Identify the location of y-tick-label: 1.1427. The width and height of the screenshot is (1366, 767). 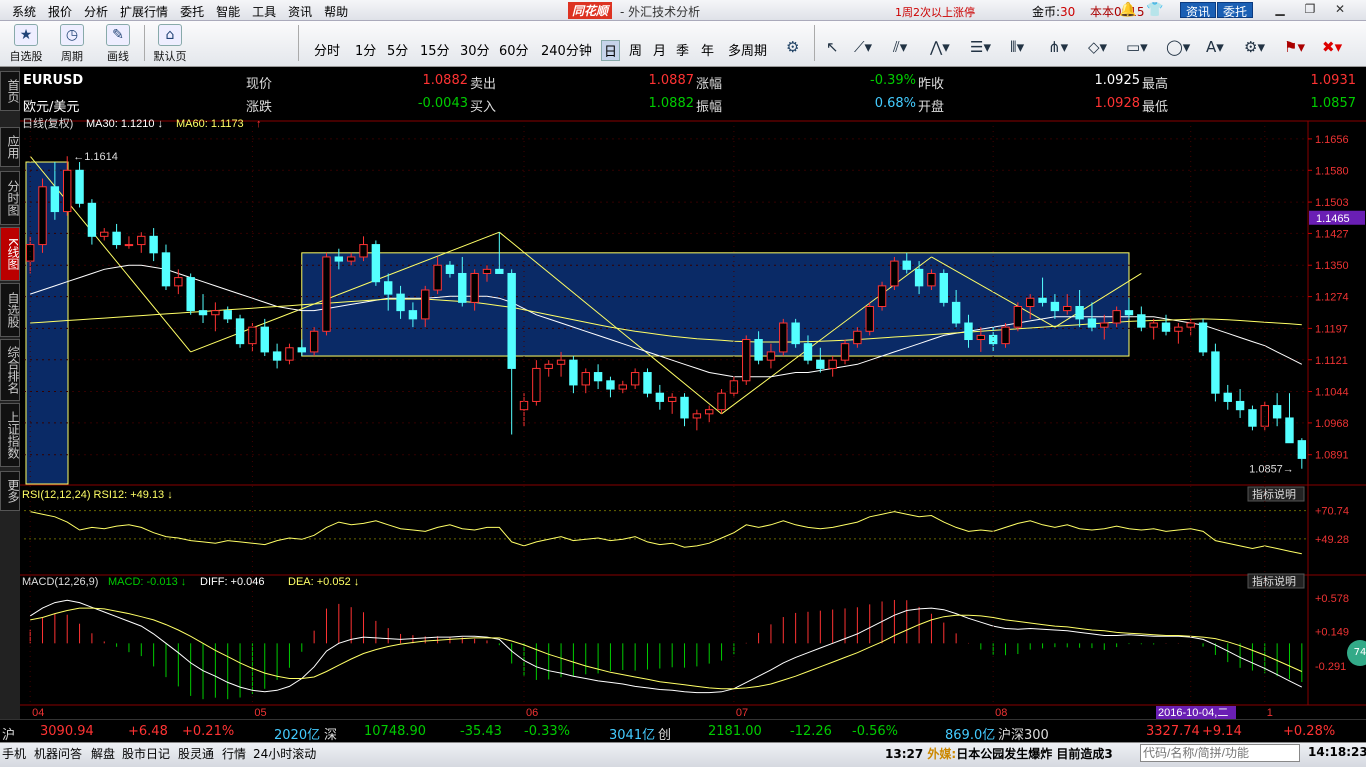
(1332, 234).